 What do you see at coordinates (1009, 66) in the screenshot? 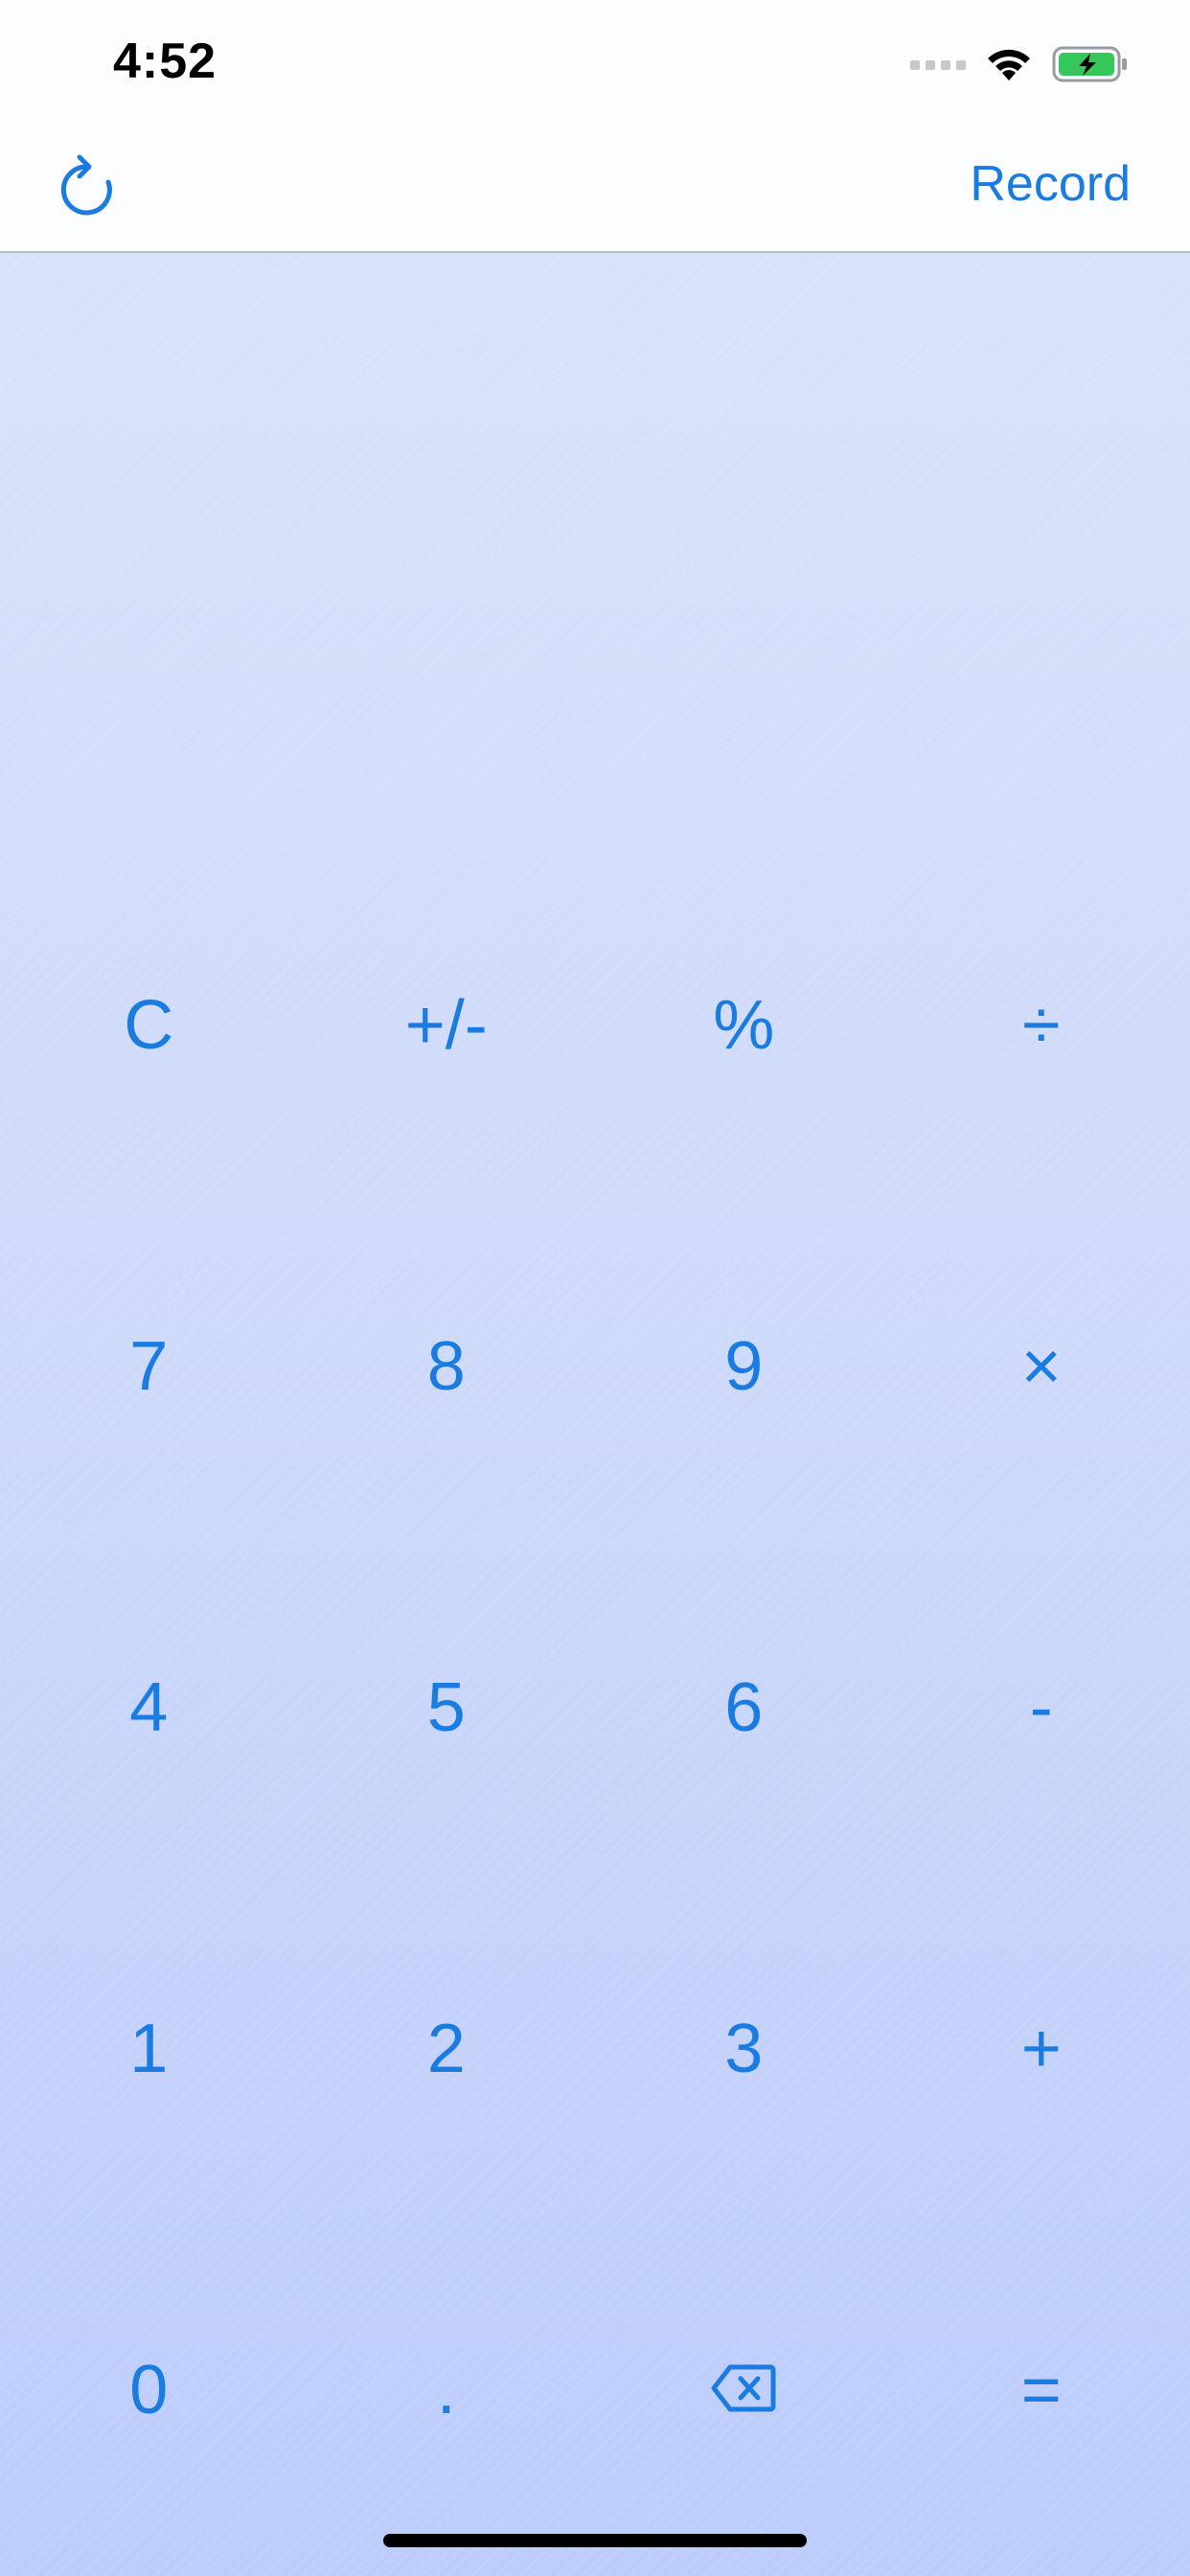
I see `wifi-icon` at bounding box center [1009, 66].